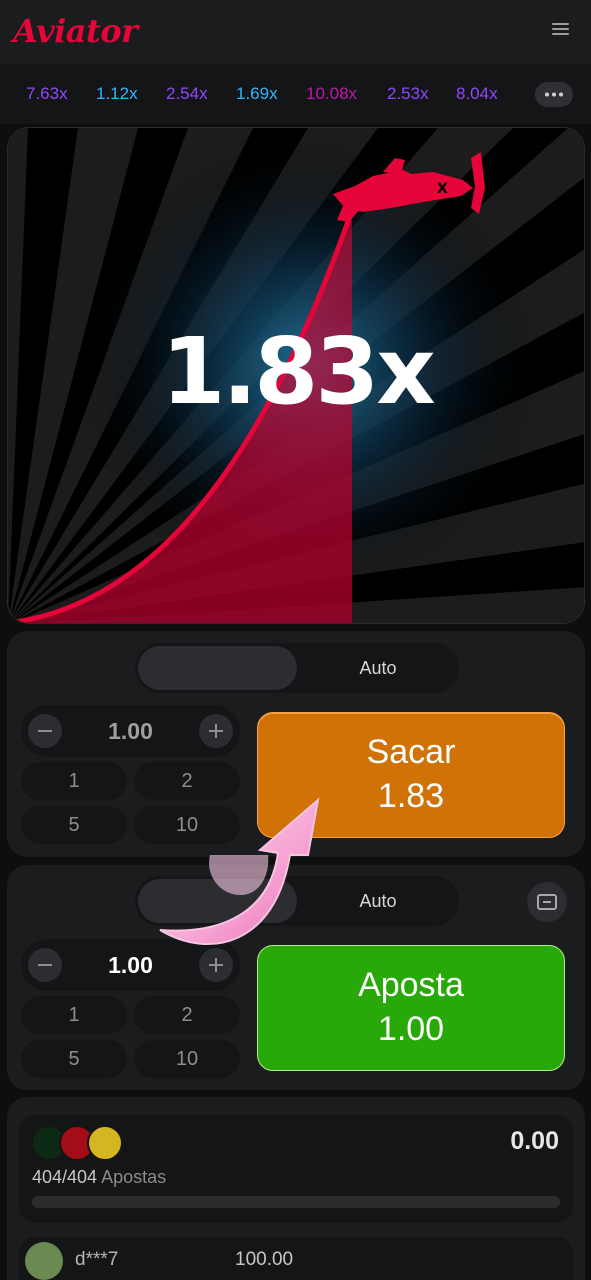 The width and height of the screenshot is (591, 1280). Describe the element at coordinates (296, 1169) in the screenshot. I see `bets-summary: 0.00 404/404 Apostas` at that location.